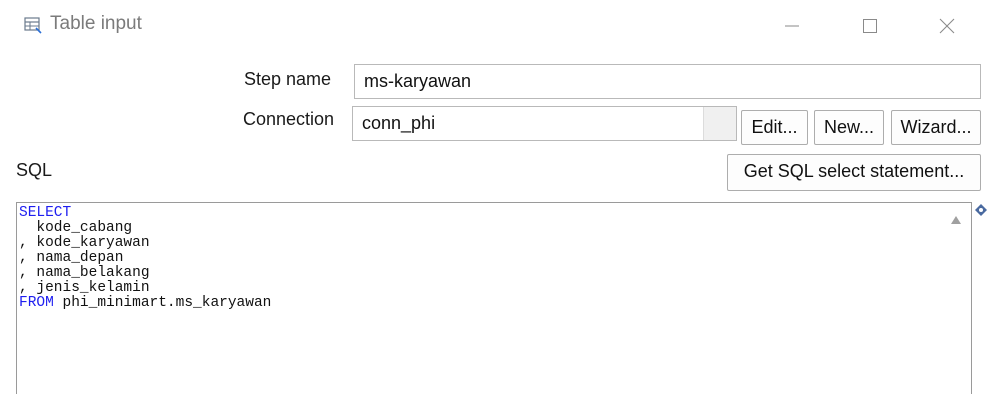 The image size is (987, 394). What do you see at coordinates (399, 123) in the screenshot?
I see `connection-value: conn_phi` at bounding box center [399, 123].